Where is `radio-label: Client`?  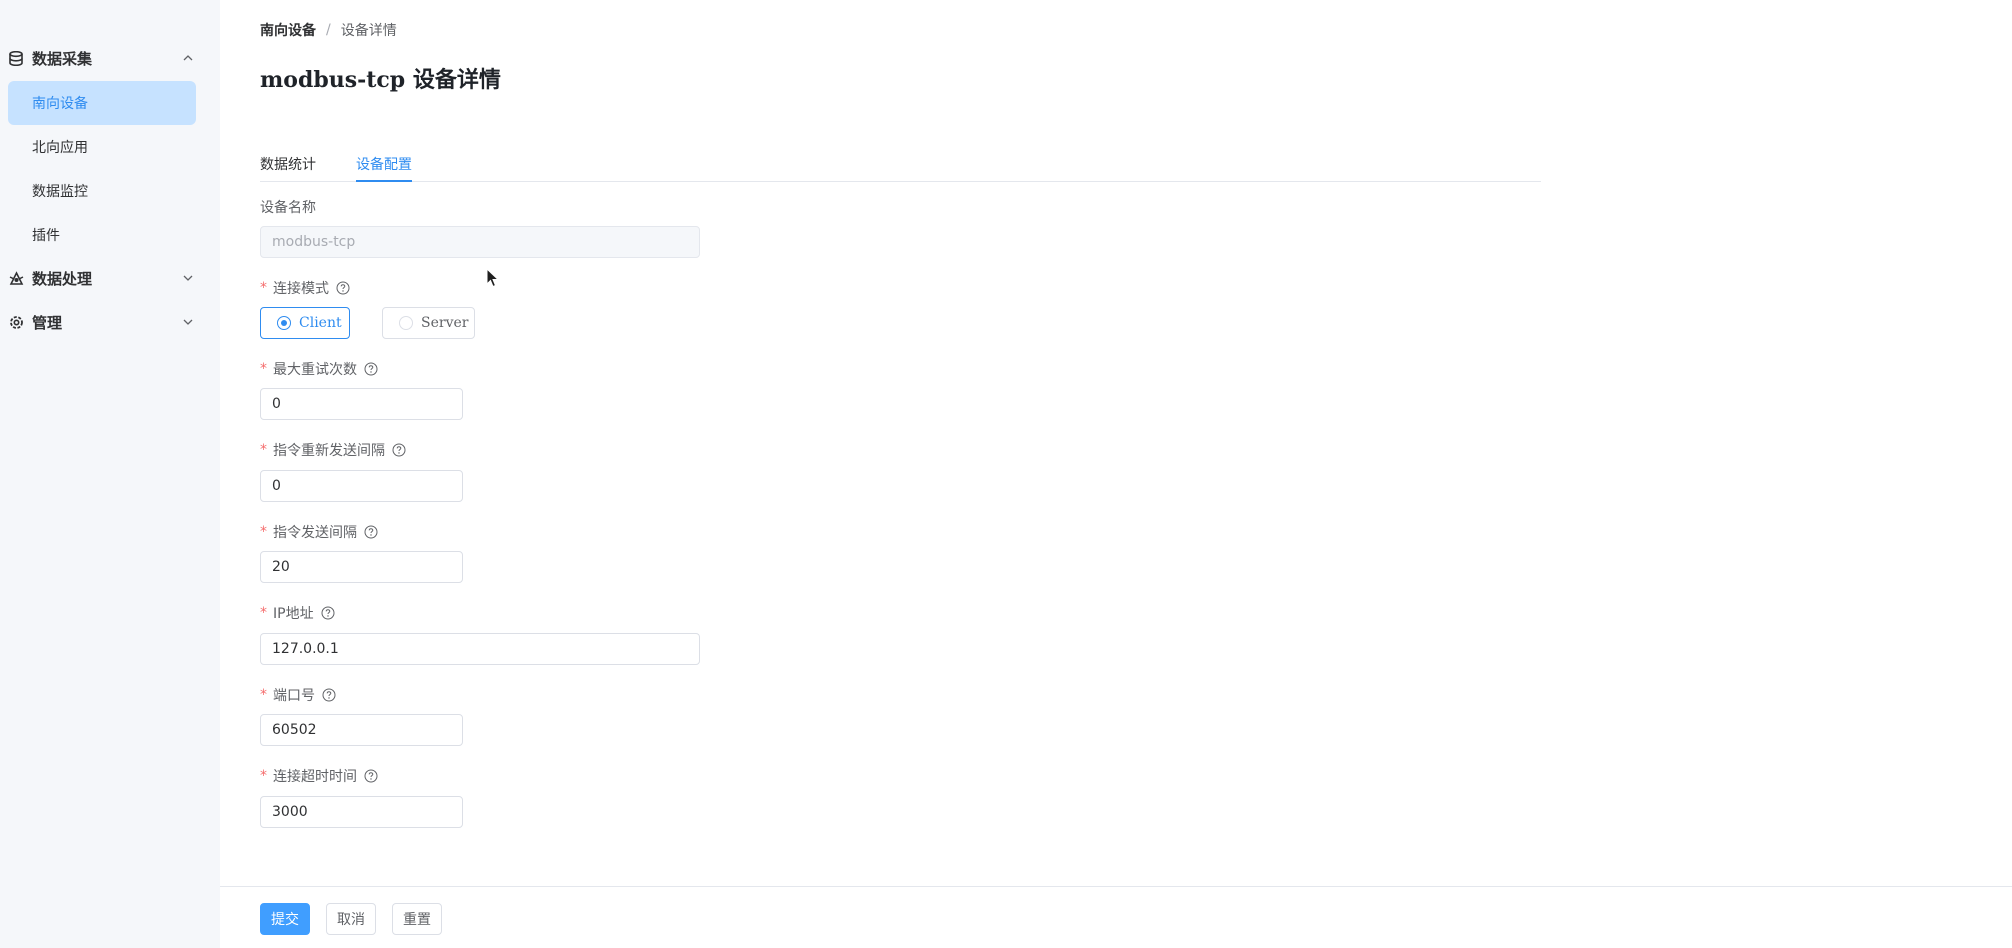
radio-label: Client is located at coordinates (320, 323).